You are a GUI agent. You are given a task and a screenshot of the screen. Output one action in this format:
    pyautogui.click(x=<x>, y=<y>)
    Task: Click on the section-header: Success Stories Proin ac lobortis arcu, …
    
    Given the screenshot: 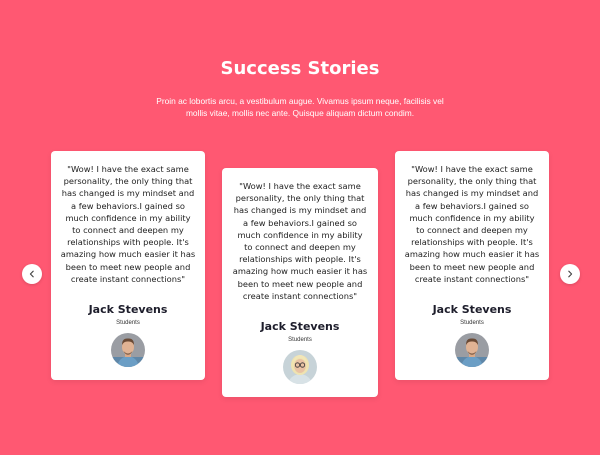 What is the action you would take?
    pyautogui.click(x=300, y=88)
    